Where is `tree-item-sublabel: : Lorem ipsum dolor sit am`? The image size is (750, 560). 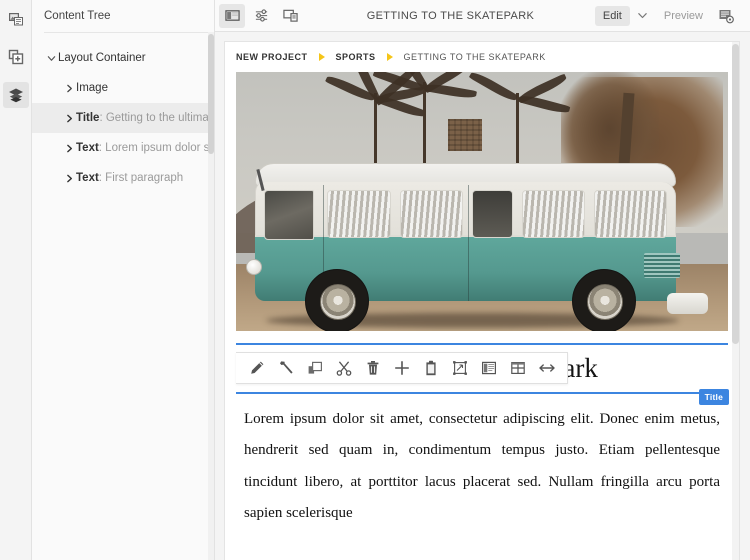
tree-item-sublabel: : Lorem ipsum dolor sit am is located at coordinates (156, 148).